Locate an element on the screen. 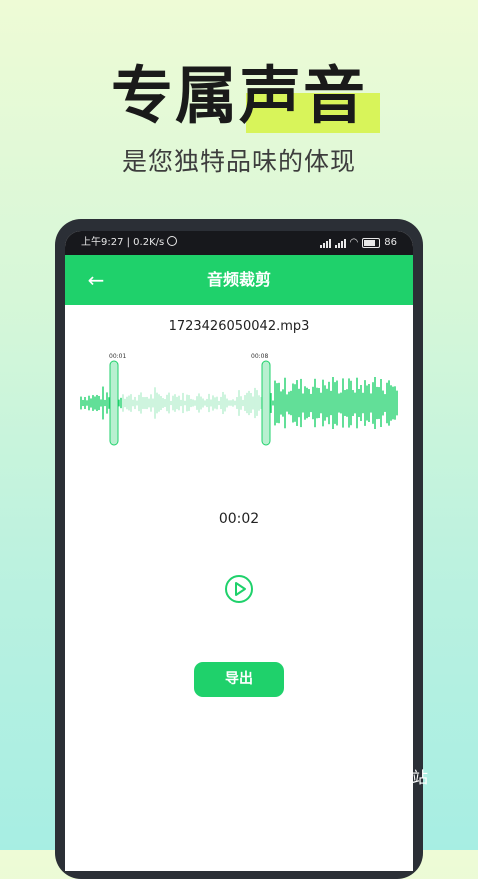 The image size is (478, 879). app-header: 音频裁剪 ← is located at coordinates (239, 280).